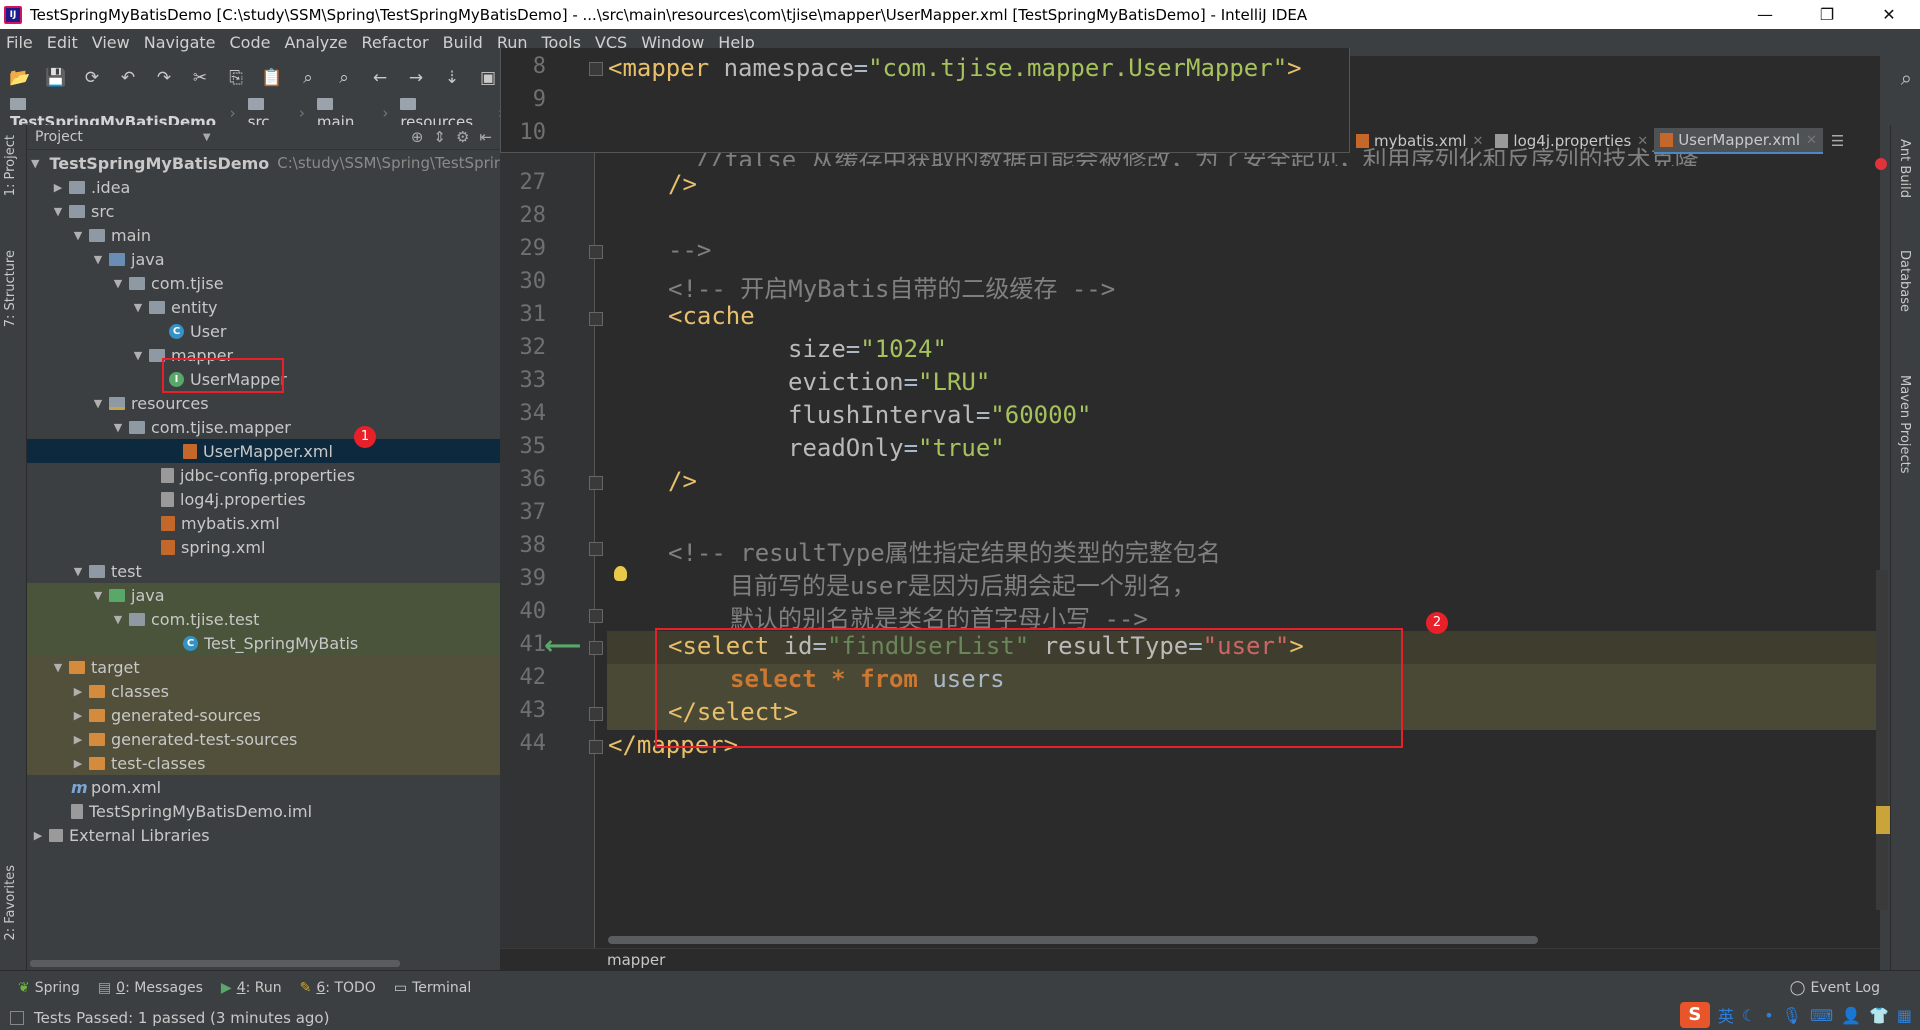  What do you see at coordinates (682, 481) in the screenshot?
I see `code-line-36: />` at bounding box center [682, 481].